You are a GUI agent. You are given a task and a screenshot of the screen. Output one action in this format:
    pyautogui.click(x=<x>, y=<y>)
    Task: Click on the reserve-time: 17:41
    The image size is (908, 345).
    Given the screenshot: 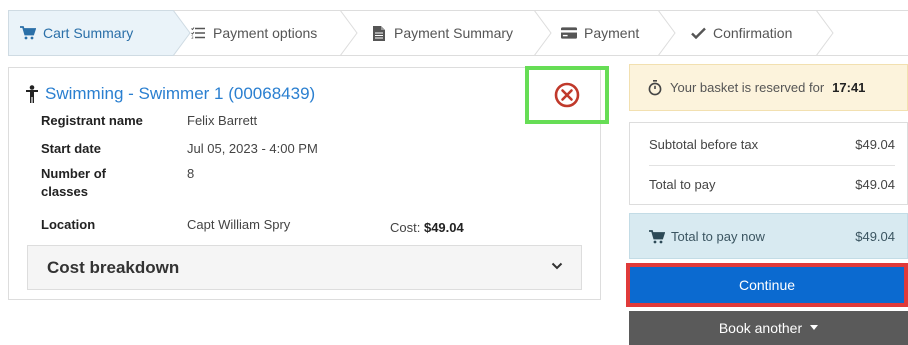 What is the action you would take?
    pyautogui.click(x=849, y=87)
    